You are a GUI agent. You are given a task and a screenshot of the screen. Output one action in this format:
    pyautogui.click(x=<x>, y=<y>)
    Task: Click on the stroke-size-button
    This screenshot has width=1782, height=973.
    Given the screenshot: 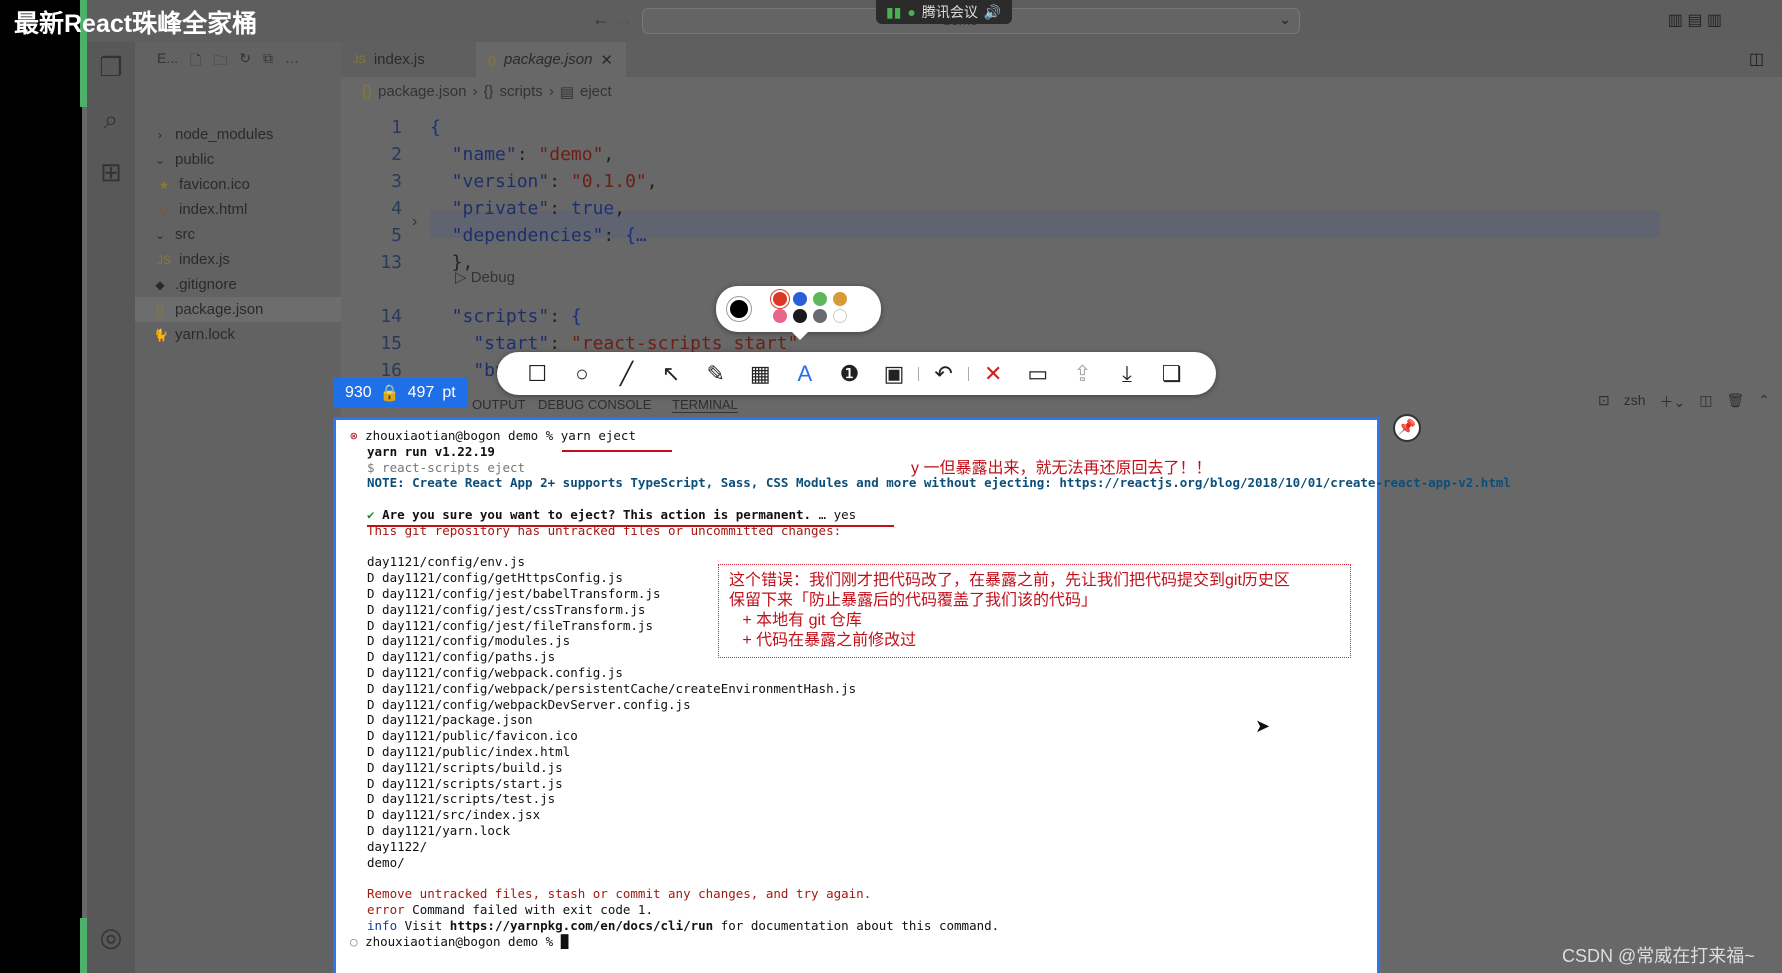 What is the action you would take?
    pyautogui.click(x=739, y=309)
    